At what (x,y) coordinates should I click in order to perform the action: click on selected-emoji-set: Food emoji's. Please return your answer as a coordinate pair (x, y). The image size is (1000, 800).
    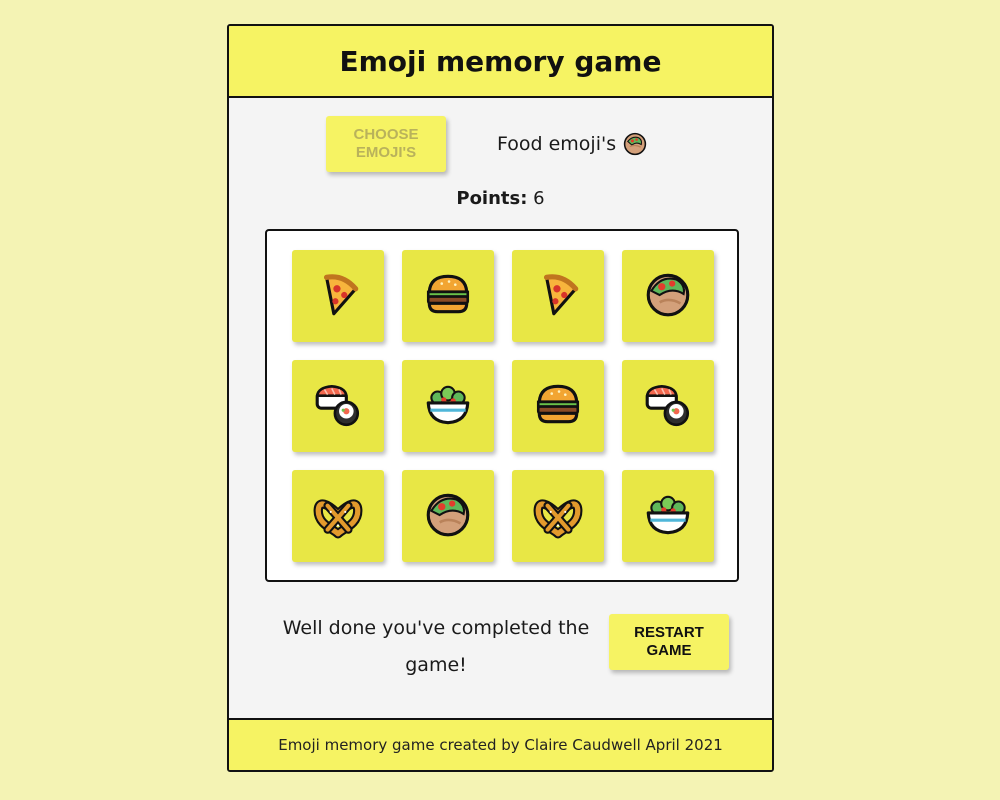
    Looking at the image, I should click on (572, 144).